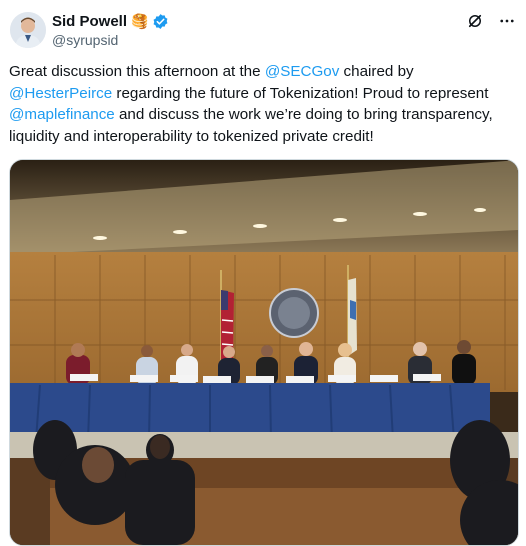 This screenshot has height=546, width=526. I want to click on pancake-emoji: 🥞, so click(140, 21).